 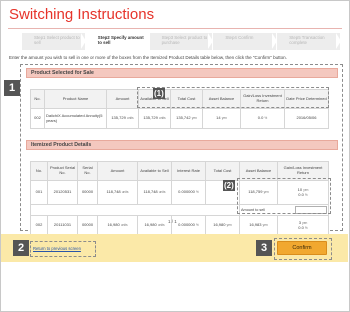 I want to click on col-product-name: Product Name, so click(x=75, y=99).